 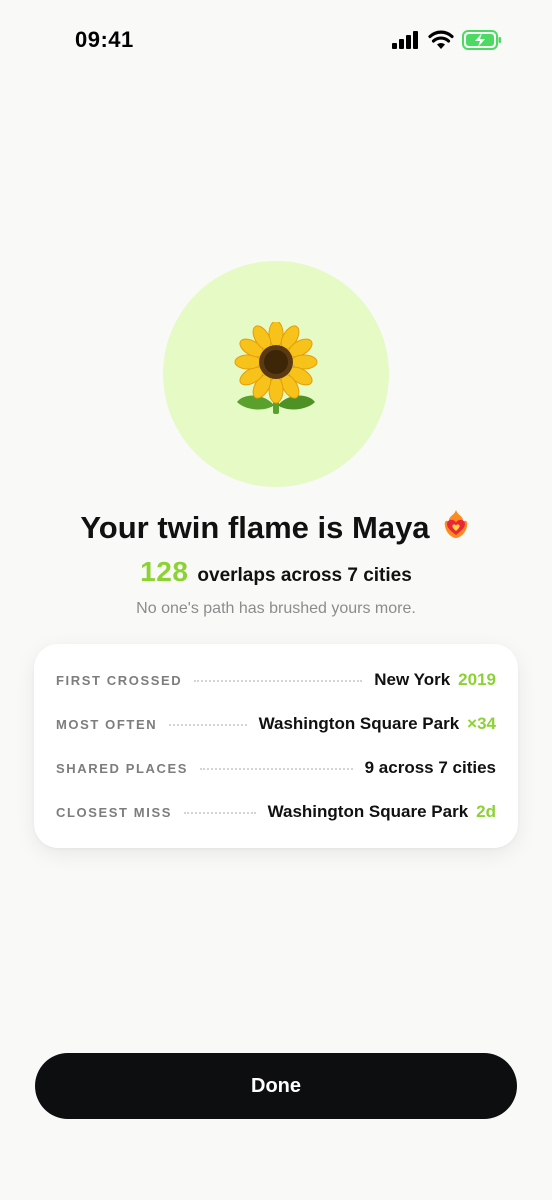 What do you see at coordinates (107, 724) in the screenshot?
I see `stat-label: MOST OFTEN` at bounding box center [107, 724].